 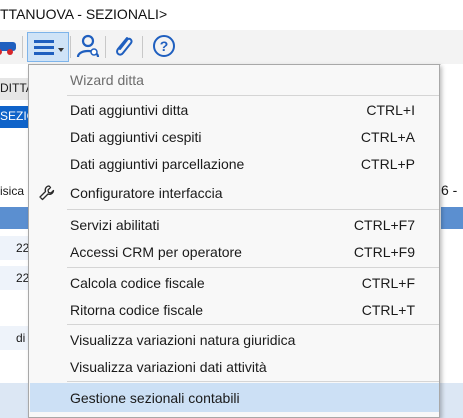 What do you see at coordinates (231, 15) in the screenshot?
I see `title-bar: TTANUOVA - SEZIONALI>` at bounding box center [231, 15].